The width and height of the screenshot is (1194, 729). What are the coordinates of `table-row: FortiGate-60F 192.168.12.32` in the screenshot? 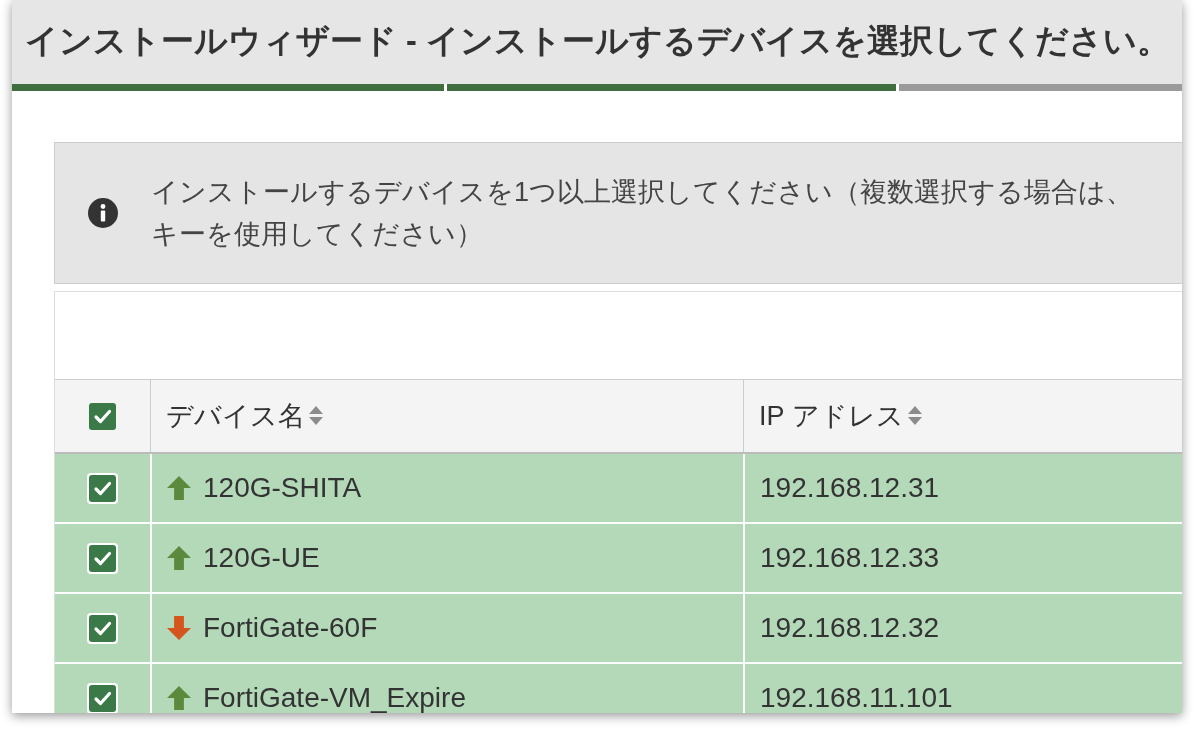 It's located at (618, 629).